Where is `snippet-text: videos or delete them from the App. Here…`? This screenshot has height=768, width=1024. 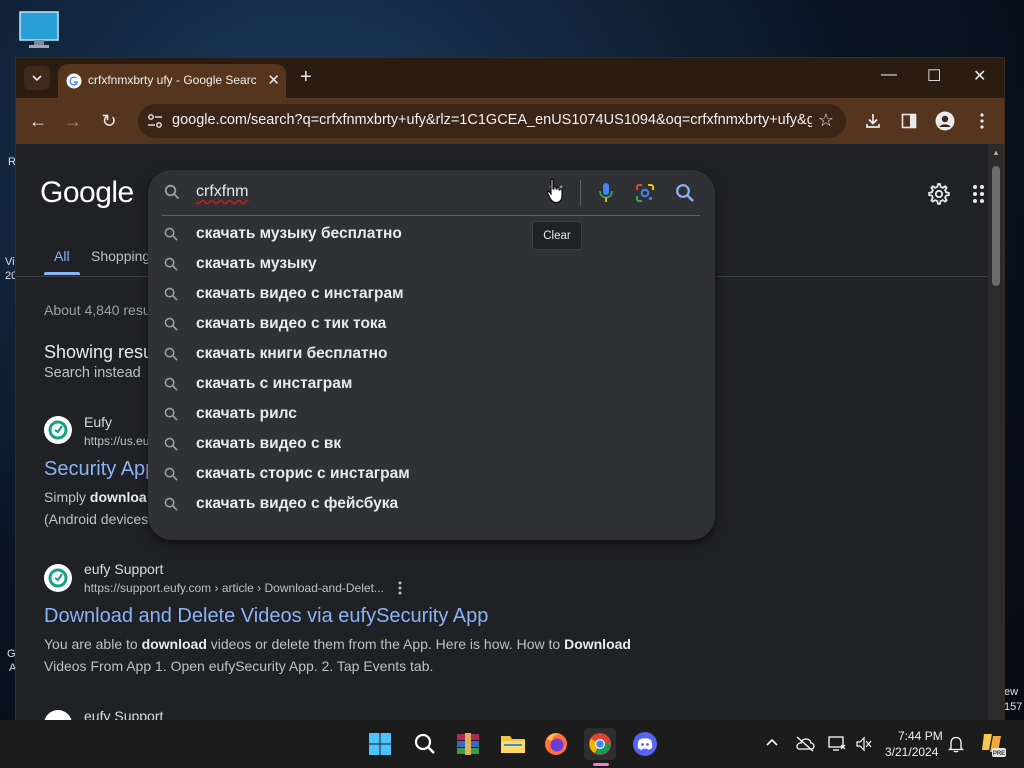
snippet-text: videos or delete them from the App. Here… is located at coordinates (385, 644).